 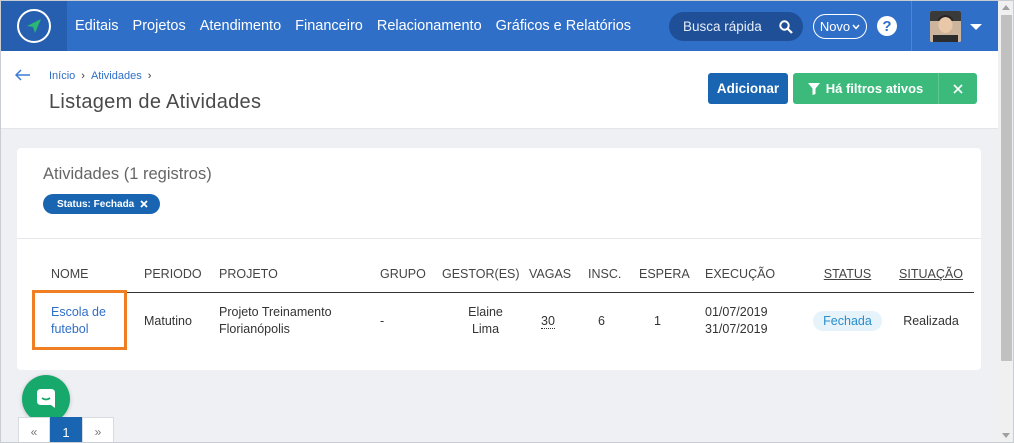 I want to click on nav-projetos: Projetos, so click(x=159, y=26).